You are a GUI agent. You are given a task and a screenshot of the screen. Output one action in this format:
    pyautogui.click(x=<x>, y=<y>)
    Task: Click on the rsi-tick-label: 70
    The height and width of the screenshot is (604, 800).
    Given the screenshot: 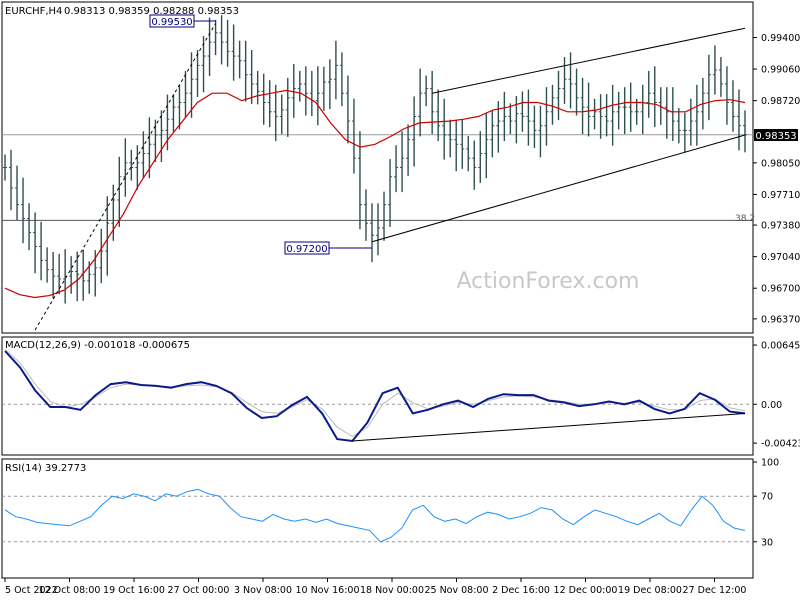 What is the action you would take?
    pyautogui.click(x=767, y=497)
    